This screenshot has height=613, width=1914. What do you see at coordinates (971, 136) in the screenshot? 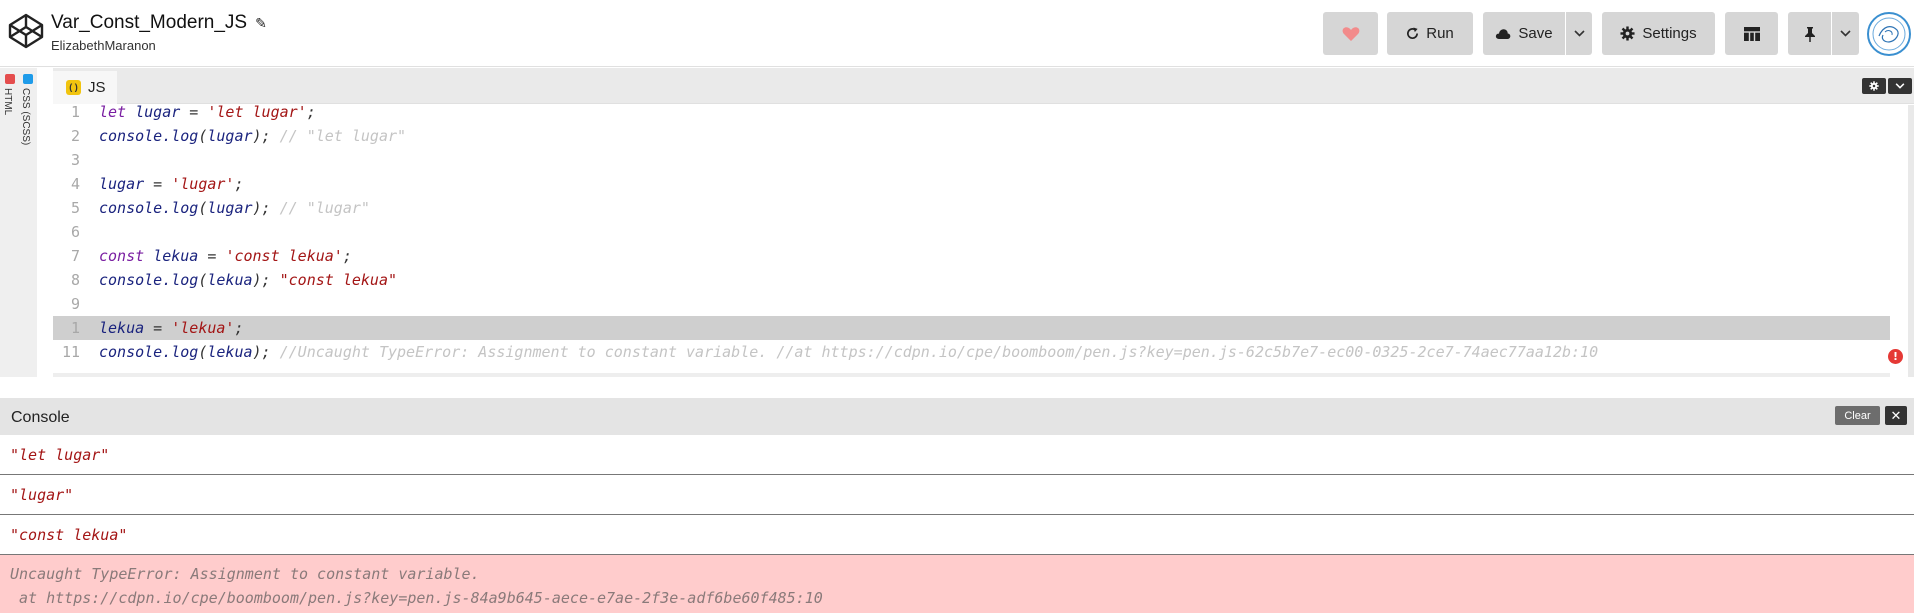
I see `code-line: 2 console.log(lugar); // "let lugar"` at bounding box center [971, 136].